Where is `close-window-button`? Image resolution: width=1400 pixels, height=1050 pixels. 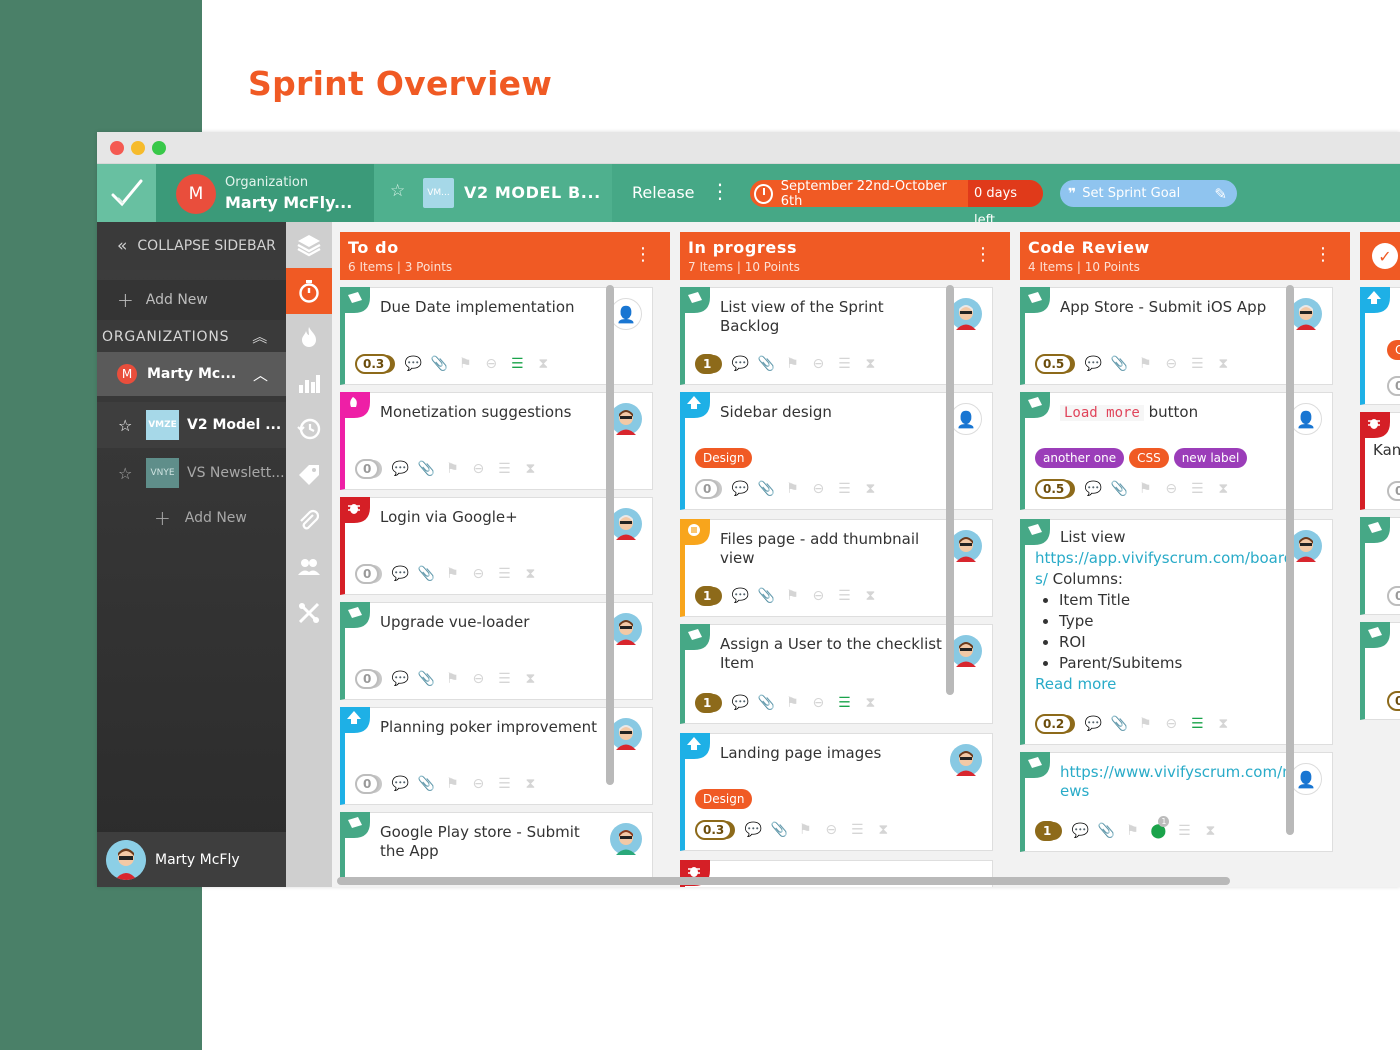 close-window-button is located at coordinates (117, 148).